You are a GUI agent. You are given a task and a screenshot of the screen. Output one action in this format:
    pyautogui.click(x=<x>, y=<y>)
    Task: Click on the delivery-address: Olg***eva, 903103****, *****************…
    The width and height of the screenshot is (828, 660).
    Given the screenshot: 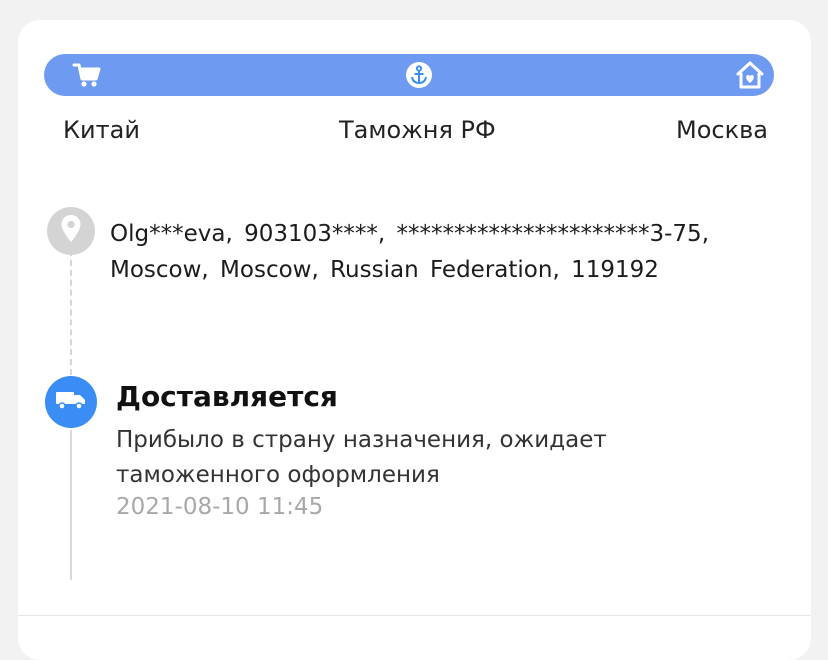 What is the action you would take?
    pyautogui.click(x=410, y=252)
    